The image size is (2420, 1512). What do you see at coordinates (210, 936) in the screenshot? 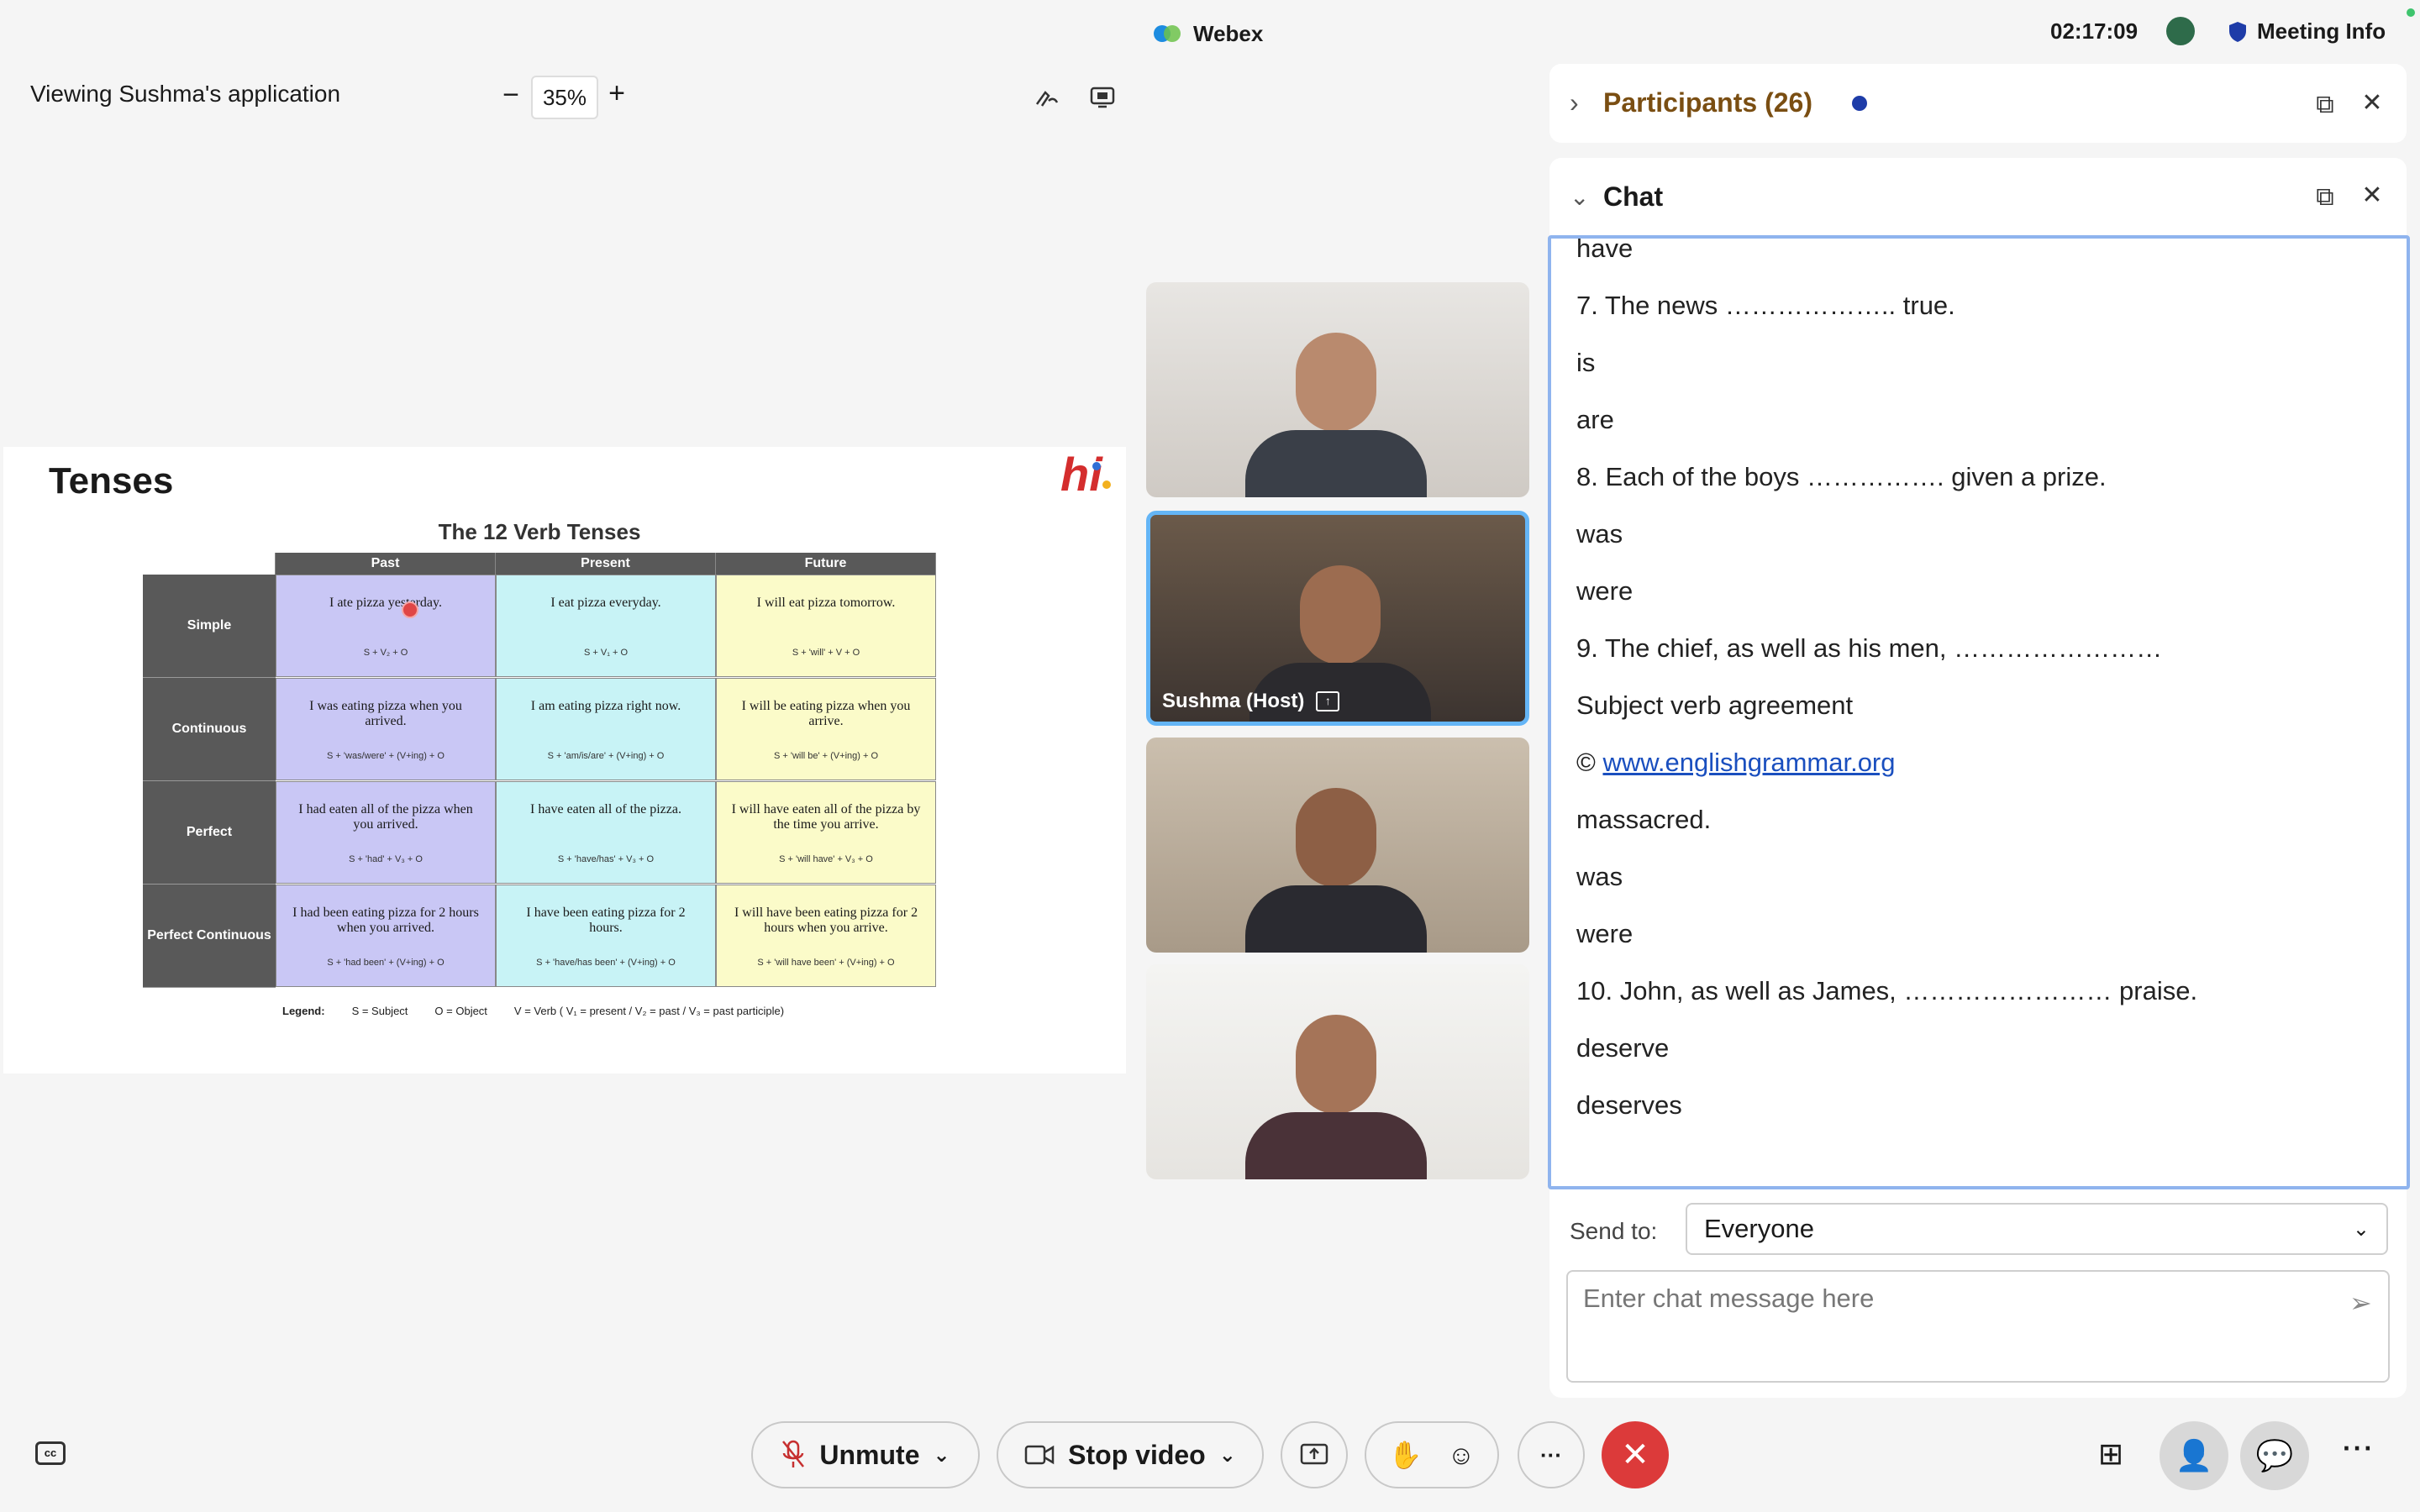
I see `row-label-perfect-continuous: Perfect Continuous` at bounding box center [210, 936].